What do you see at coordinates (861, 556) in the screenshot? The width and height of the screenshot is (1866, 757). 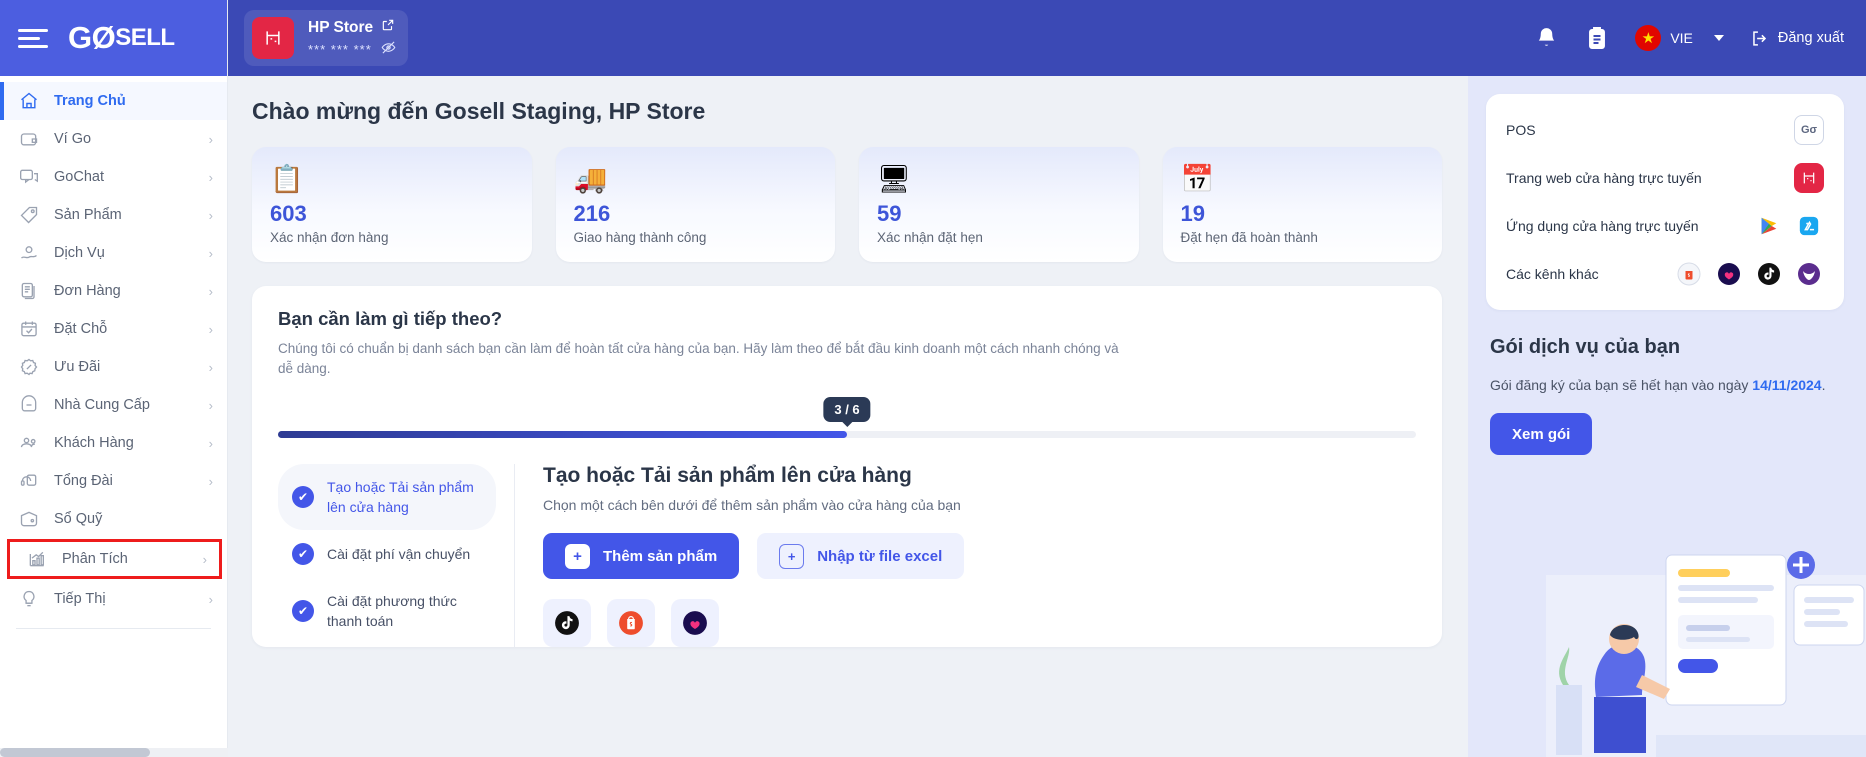 I see `import-excel-button: + Nhập từ file excel` at bounding box center [861, 556].